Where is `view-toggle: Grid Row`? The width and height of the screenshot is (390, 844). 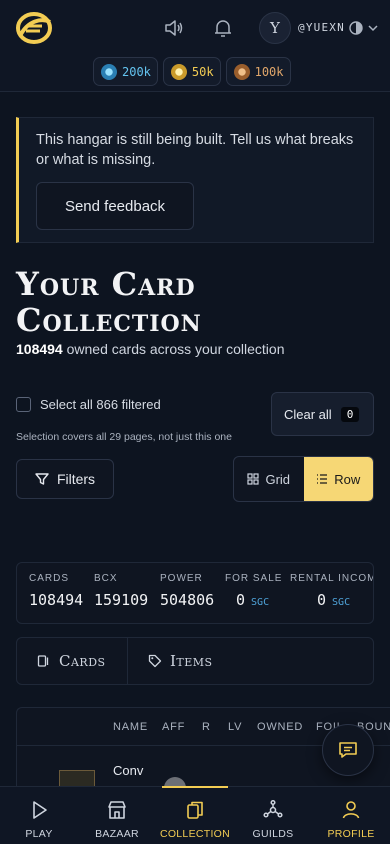 view-toggle: Grid Row is located at coordinates (303, 479).